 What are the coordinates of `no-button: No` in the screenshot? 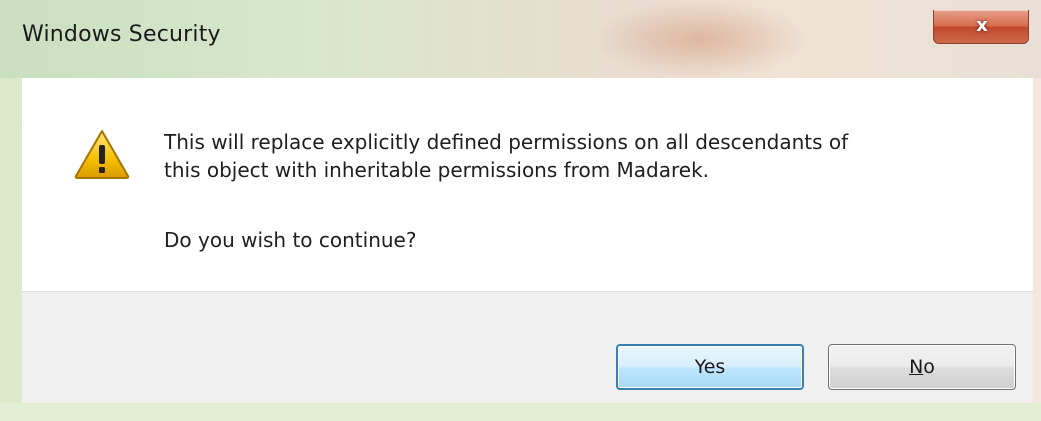 It's located at (922, 367).